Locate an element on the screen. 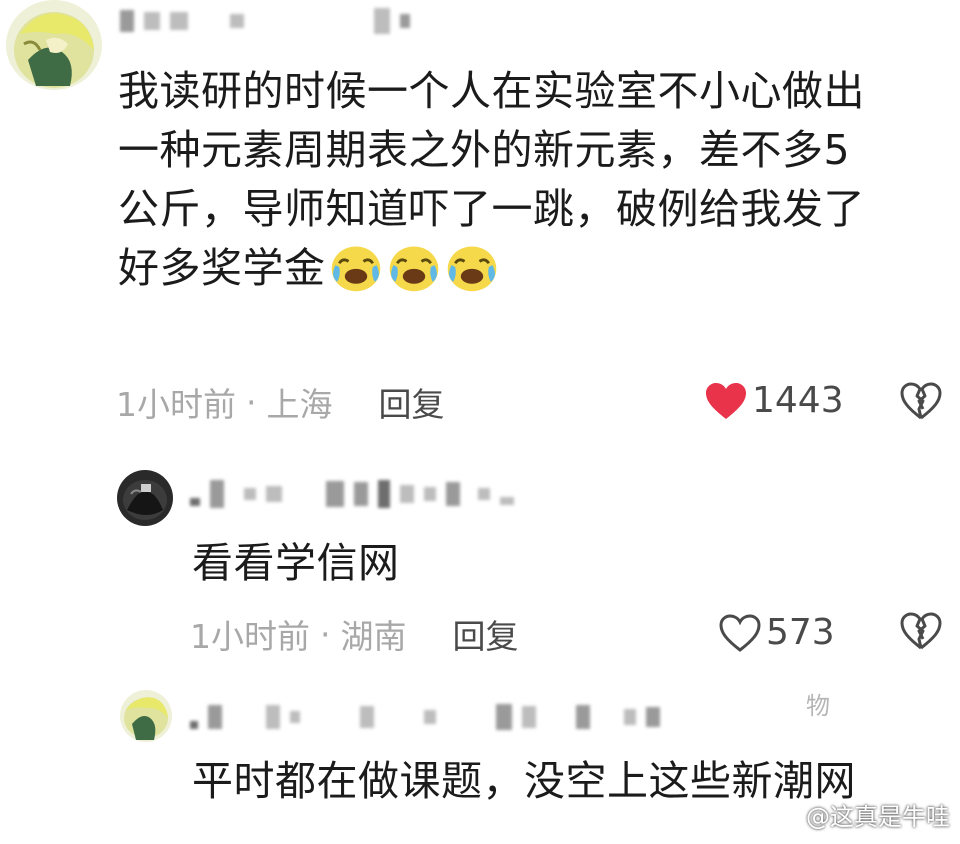  weibo-logo-icon is located at coordinates (787, 815).